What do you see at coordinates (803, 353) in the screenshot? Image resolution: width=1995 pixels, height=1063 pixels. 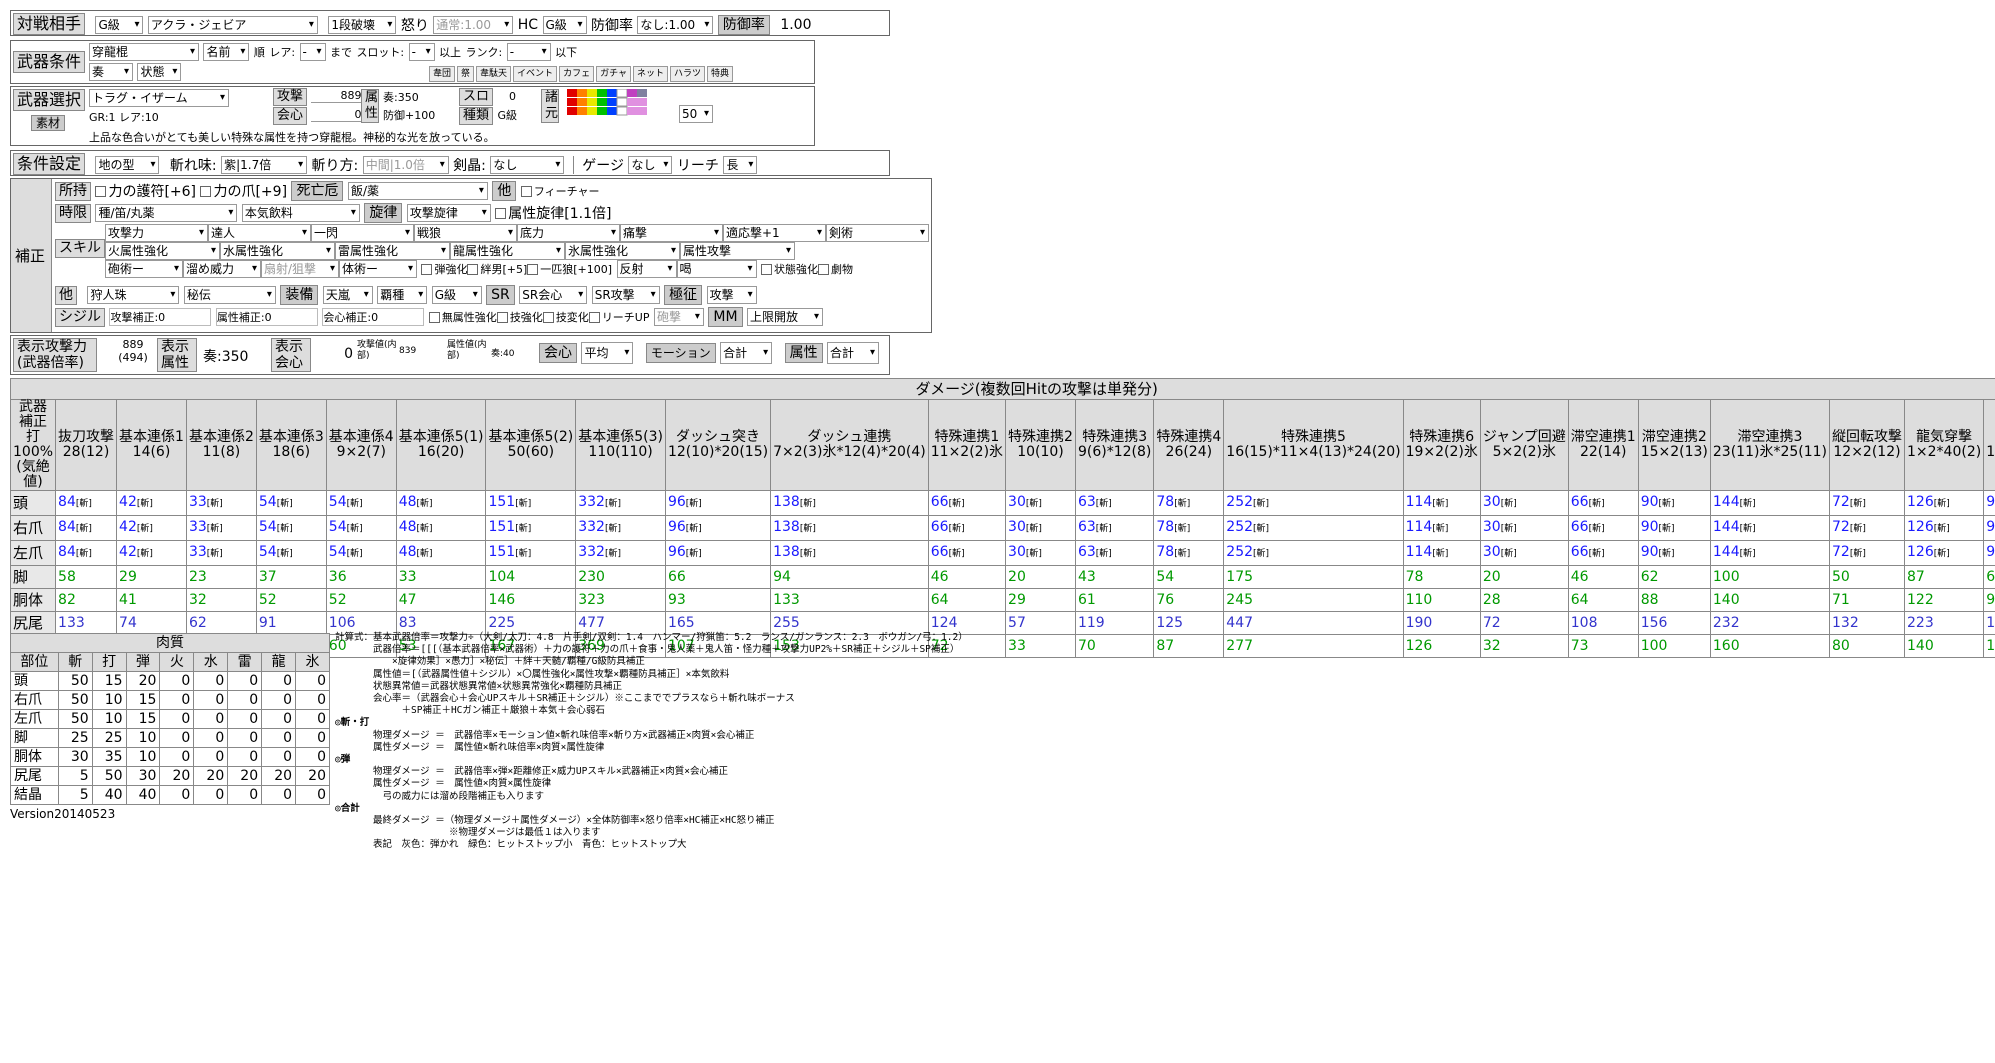 I see `element-button: 属性` at bounding box center [803, 353].